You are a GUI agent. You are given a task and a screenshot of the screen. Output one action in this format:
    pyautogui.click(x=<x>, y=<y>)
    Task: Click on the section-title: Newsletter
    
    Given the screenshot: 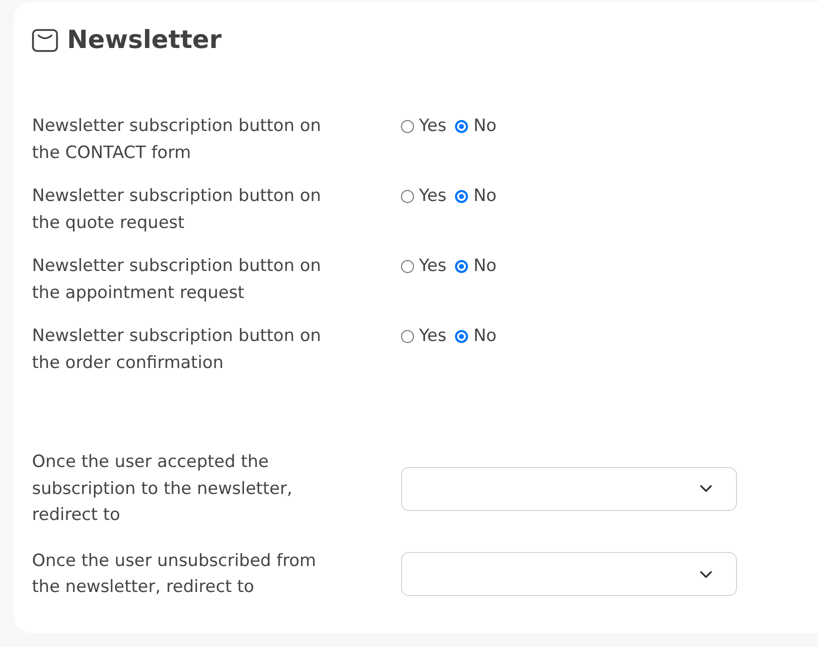 What is the action you would take?
    pyautogui.click(x=144, y=40)
    